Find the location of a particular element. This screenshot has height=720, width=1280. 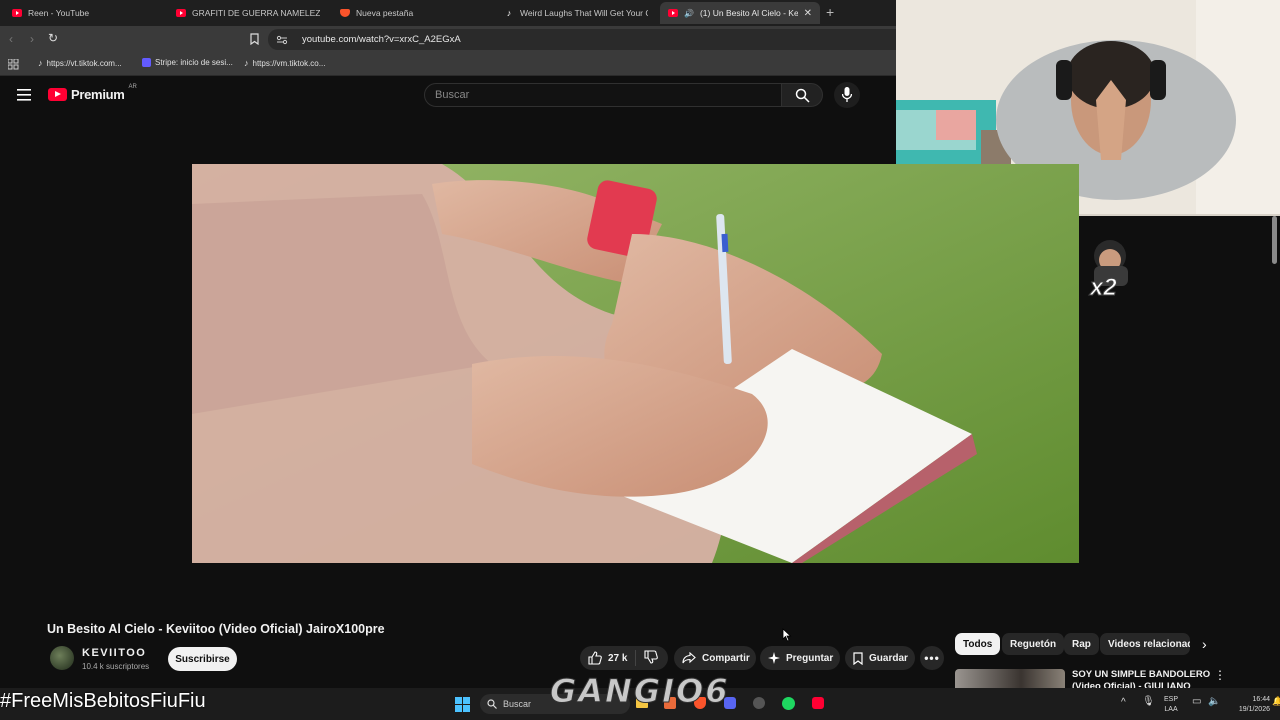

related-title-line: SOY UN SIMPLE BANDOLERO is located at coordinates (1141, 674).